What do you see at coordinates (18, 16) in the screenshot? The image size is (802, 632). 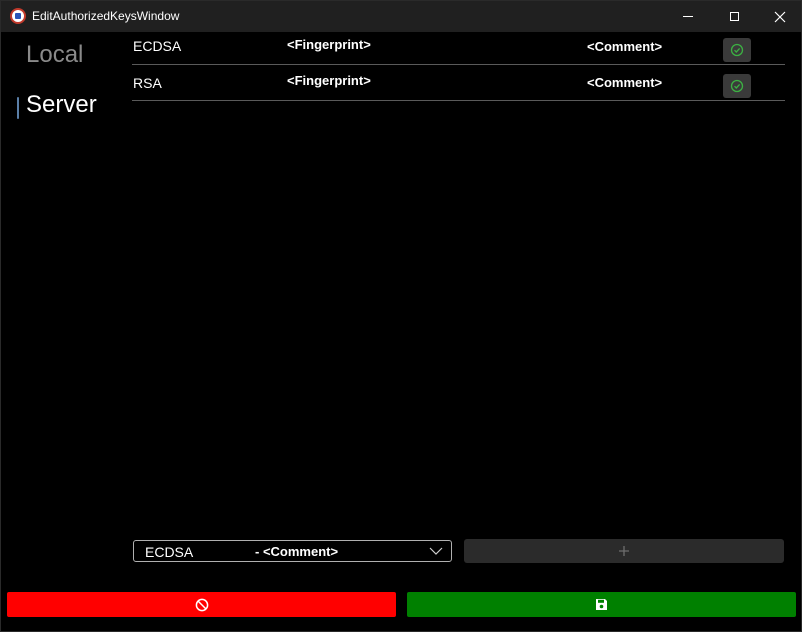 I see `app-icon` at bounding box center [18, 16].